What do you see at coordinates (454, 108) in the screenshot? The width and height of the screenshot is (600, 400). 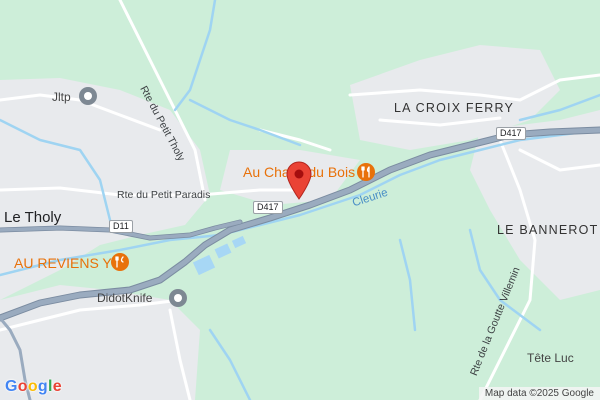 I see `place-label-la-croix-ferry: LA CROIX FERRY` at bounding box center [454, 108].